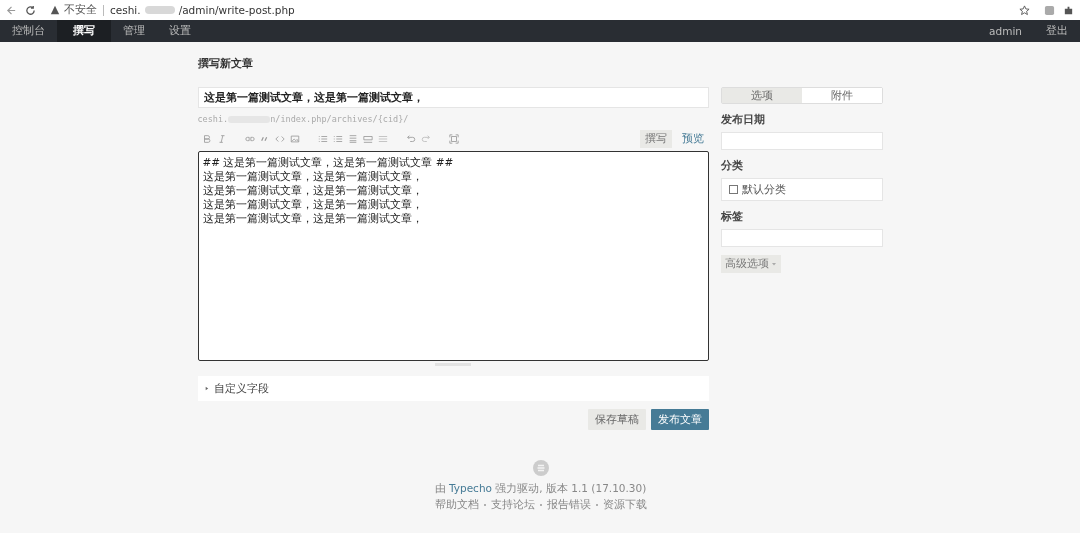  What do you see at coordinates (692, 139) in the screenshot?
I see `mode-tab: 预览` at bounding box center [692, 139].